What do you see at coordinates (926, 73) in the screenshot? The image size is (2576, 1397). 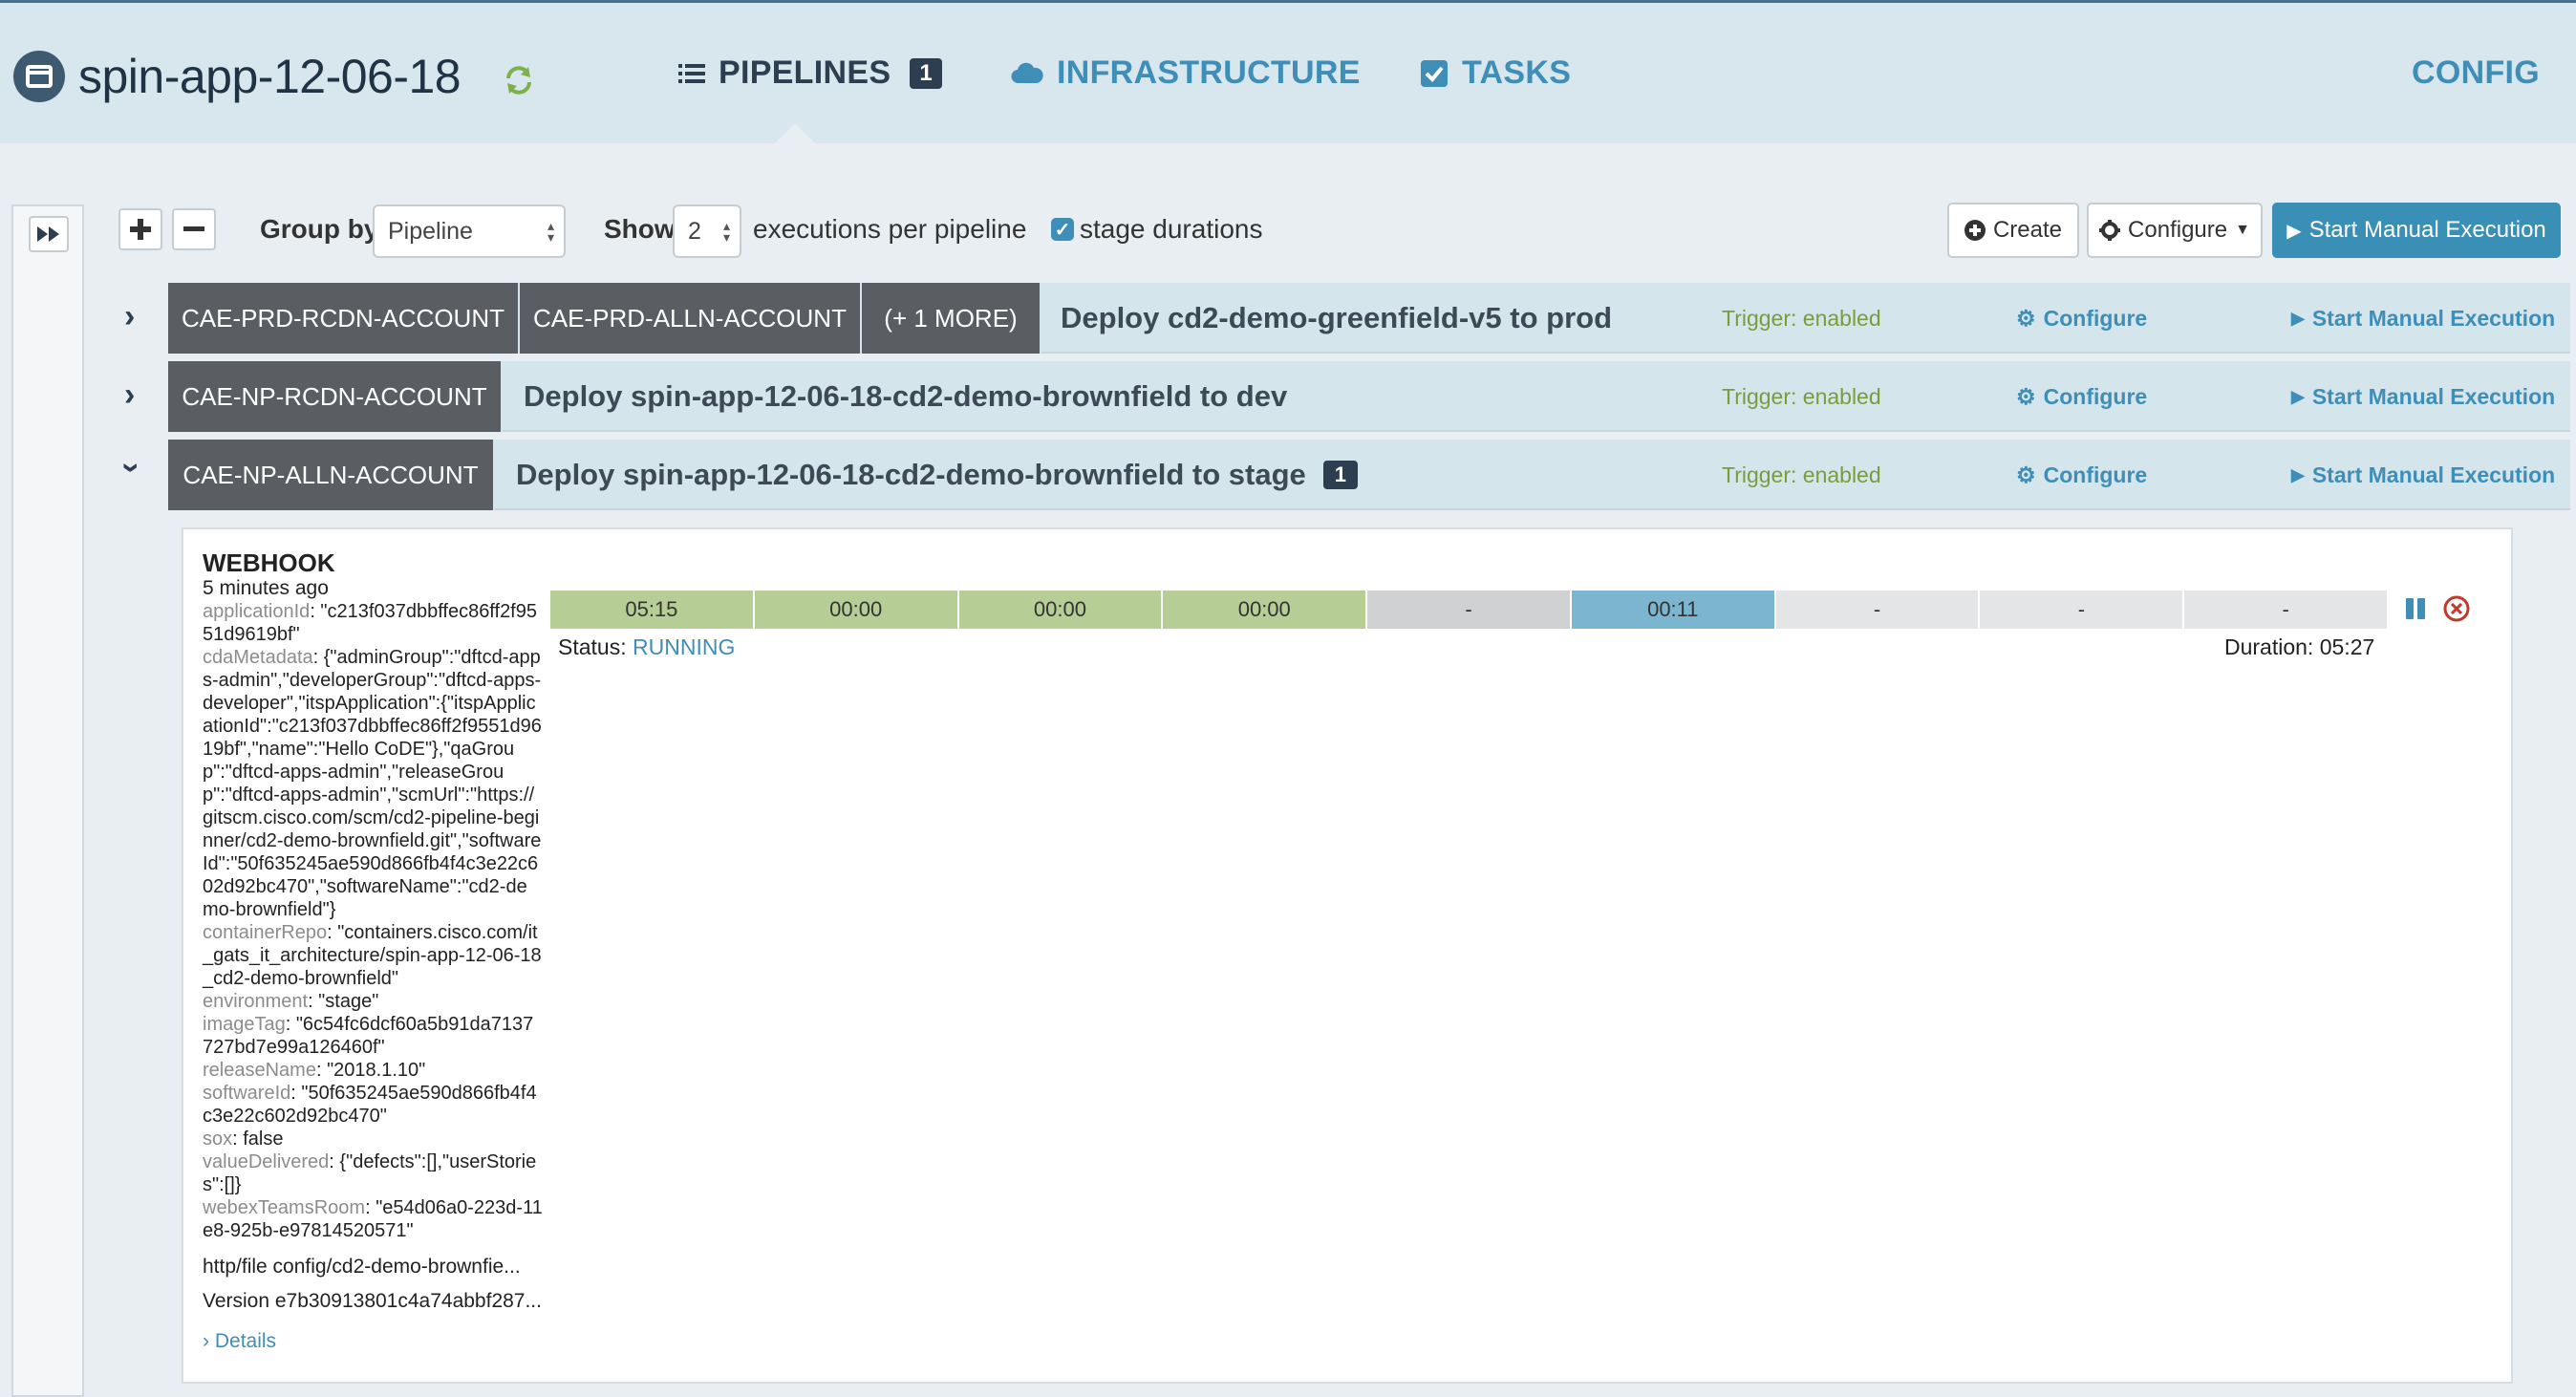 I see `pipelines-count-badge: 1` at bounding box center [926, 73].